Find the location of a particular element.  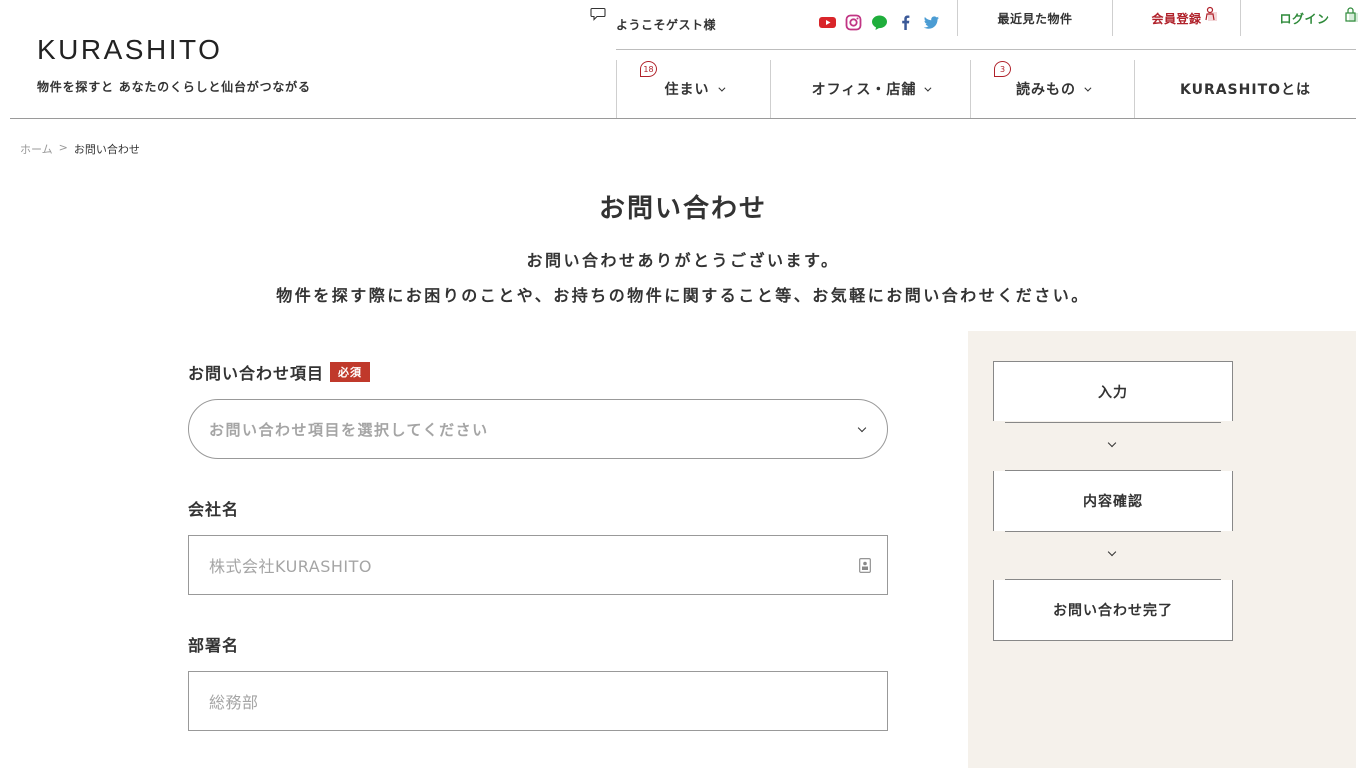

lock-icon is located at coordinates (1351, 14).